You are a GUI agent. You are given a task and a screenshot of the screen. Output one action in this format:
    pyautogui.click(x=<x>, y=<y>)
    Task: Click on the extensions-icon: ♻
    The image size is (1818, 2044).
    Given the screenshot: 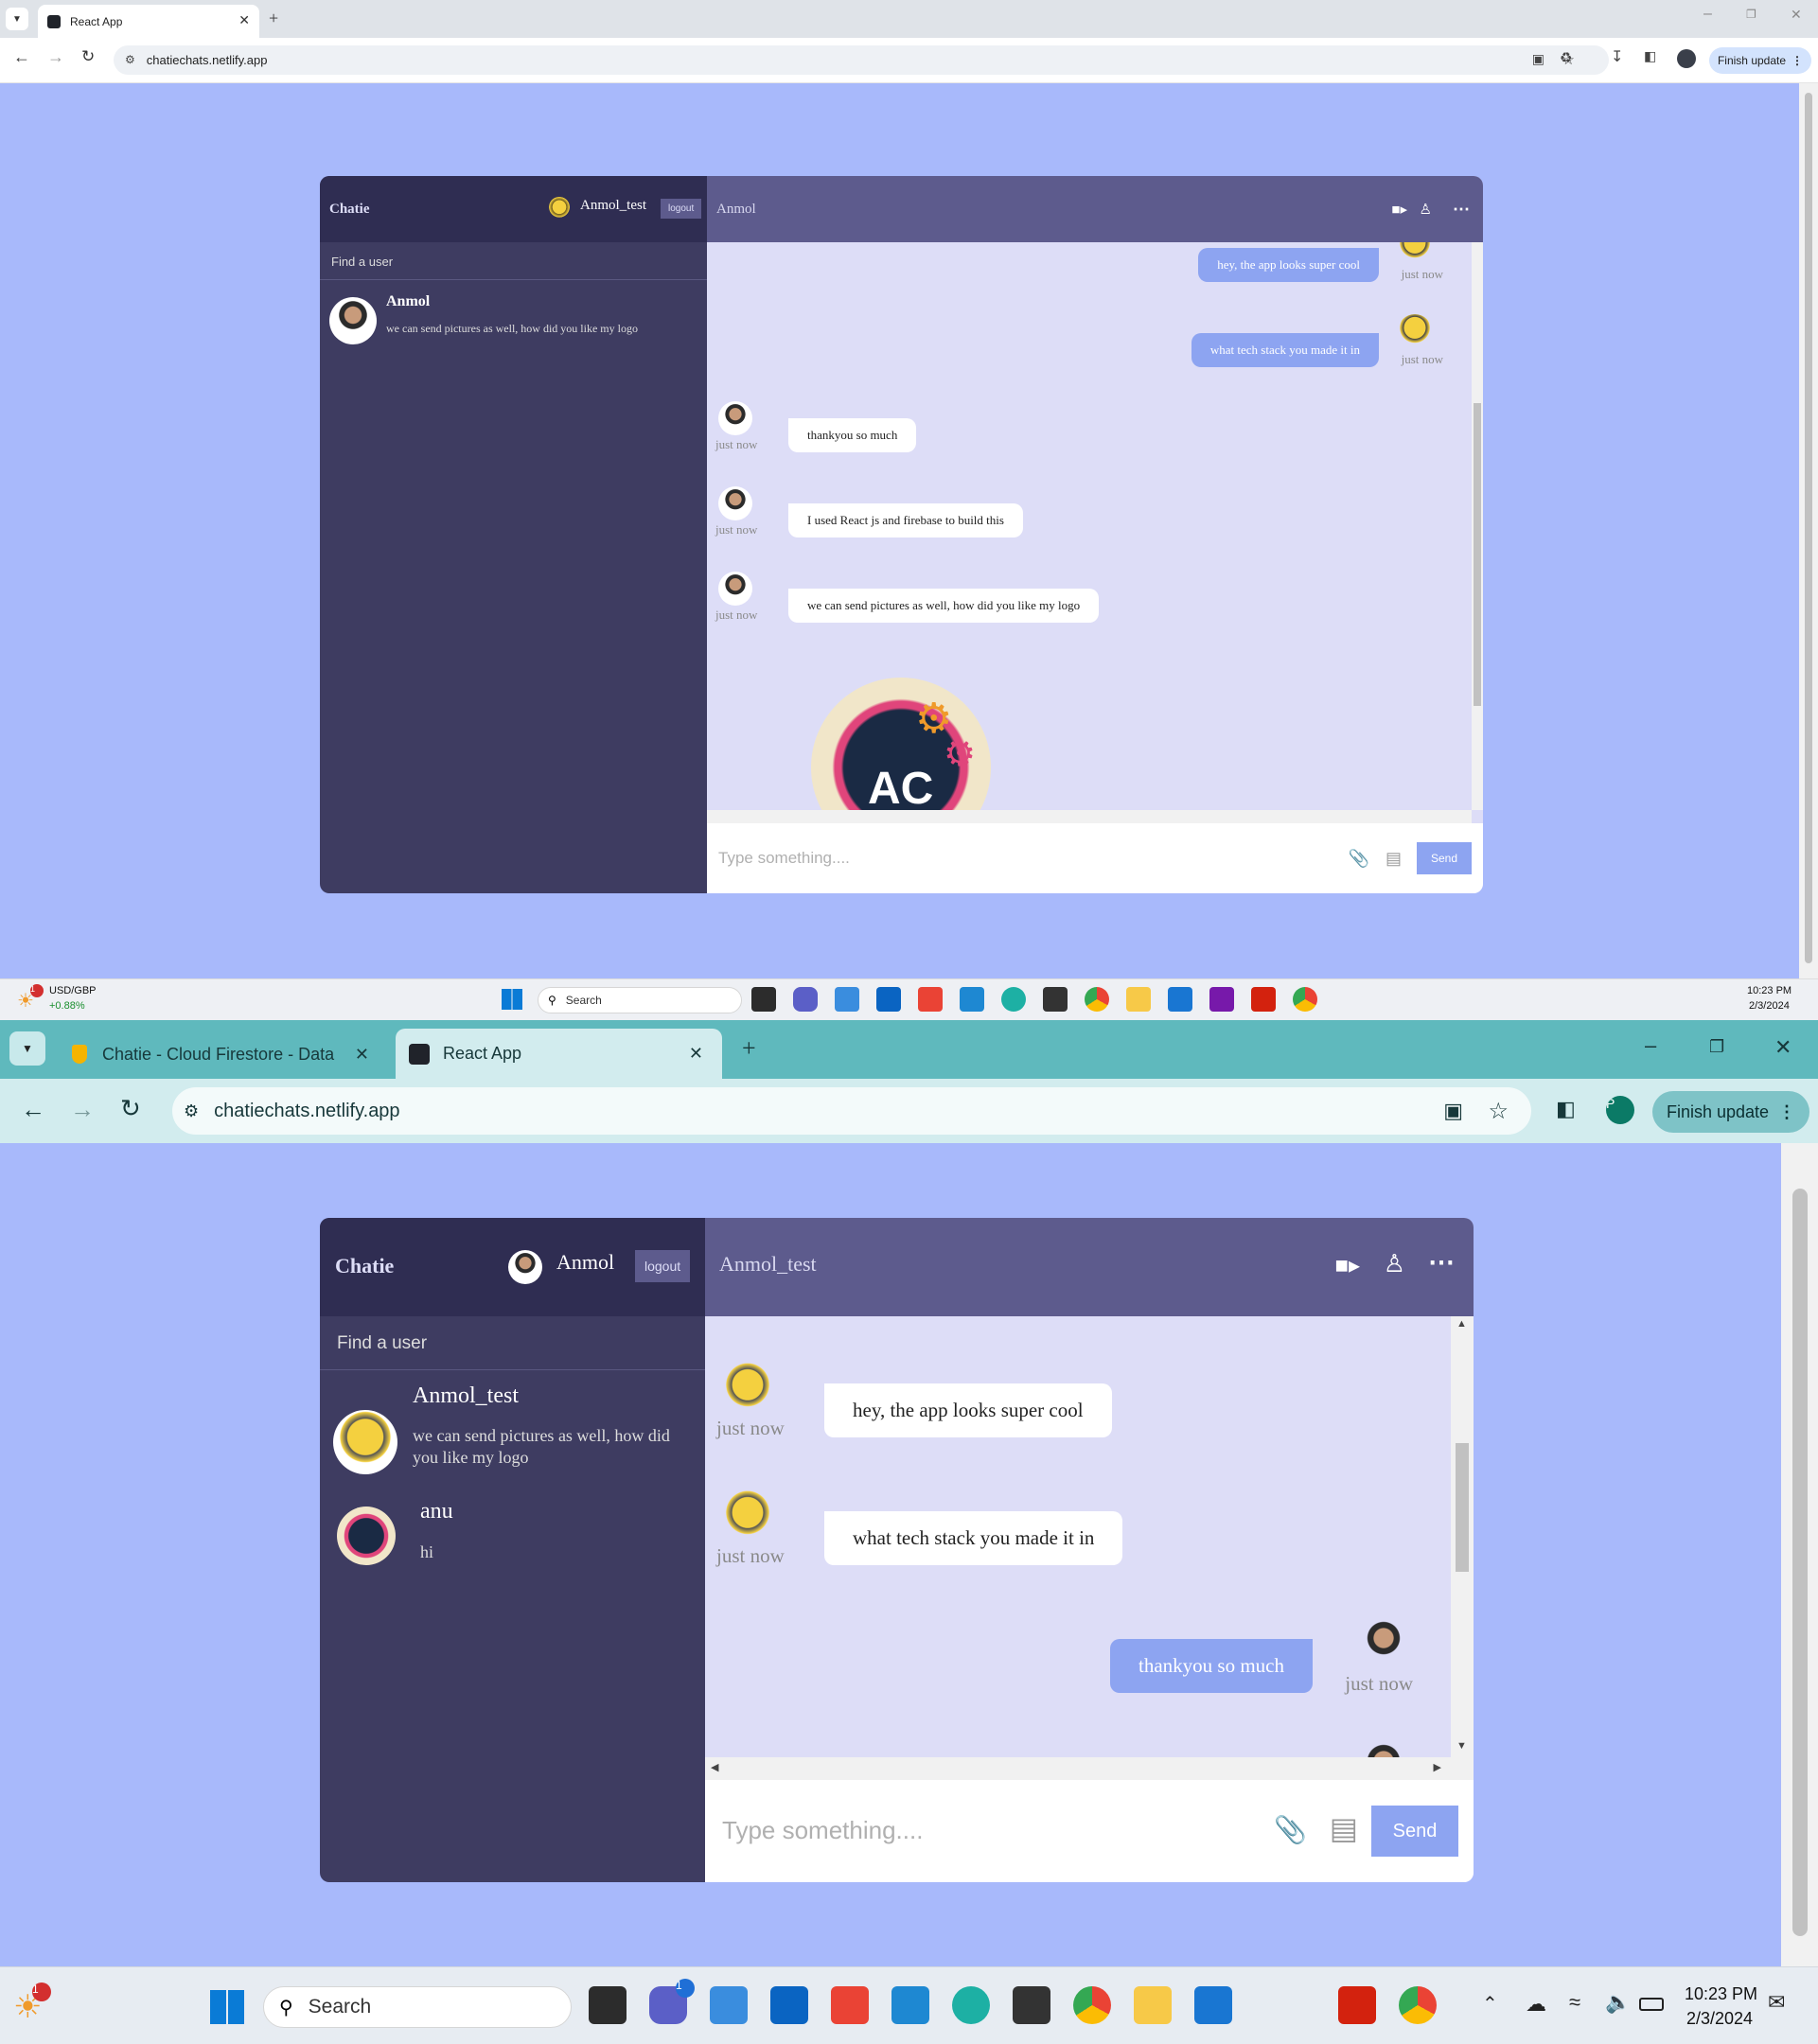 What is the action you would take?
    pyautogui.click(x=1566, y=58)
    